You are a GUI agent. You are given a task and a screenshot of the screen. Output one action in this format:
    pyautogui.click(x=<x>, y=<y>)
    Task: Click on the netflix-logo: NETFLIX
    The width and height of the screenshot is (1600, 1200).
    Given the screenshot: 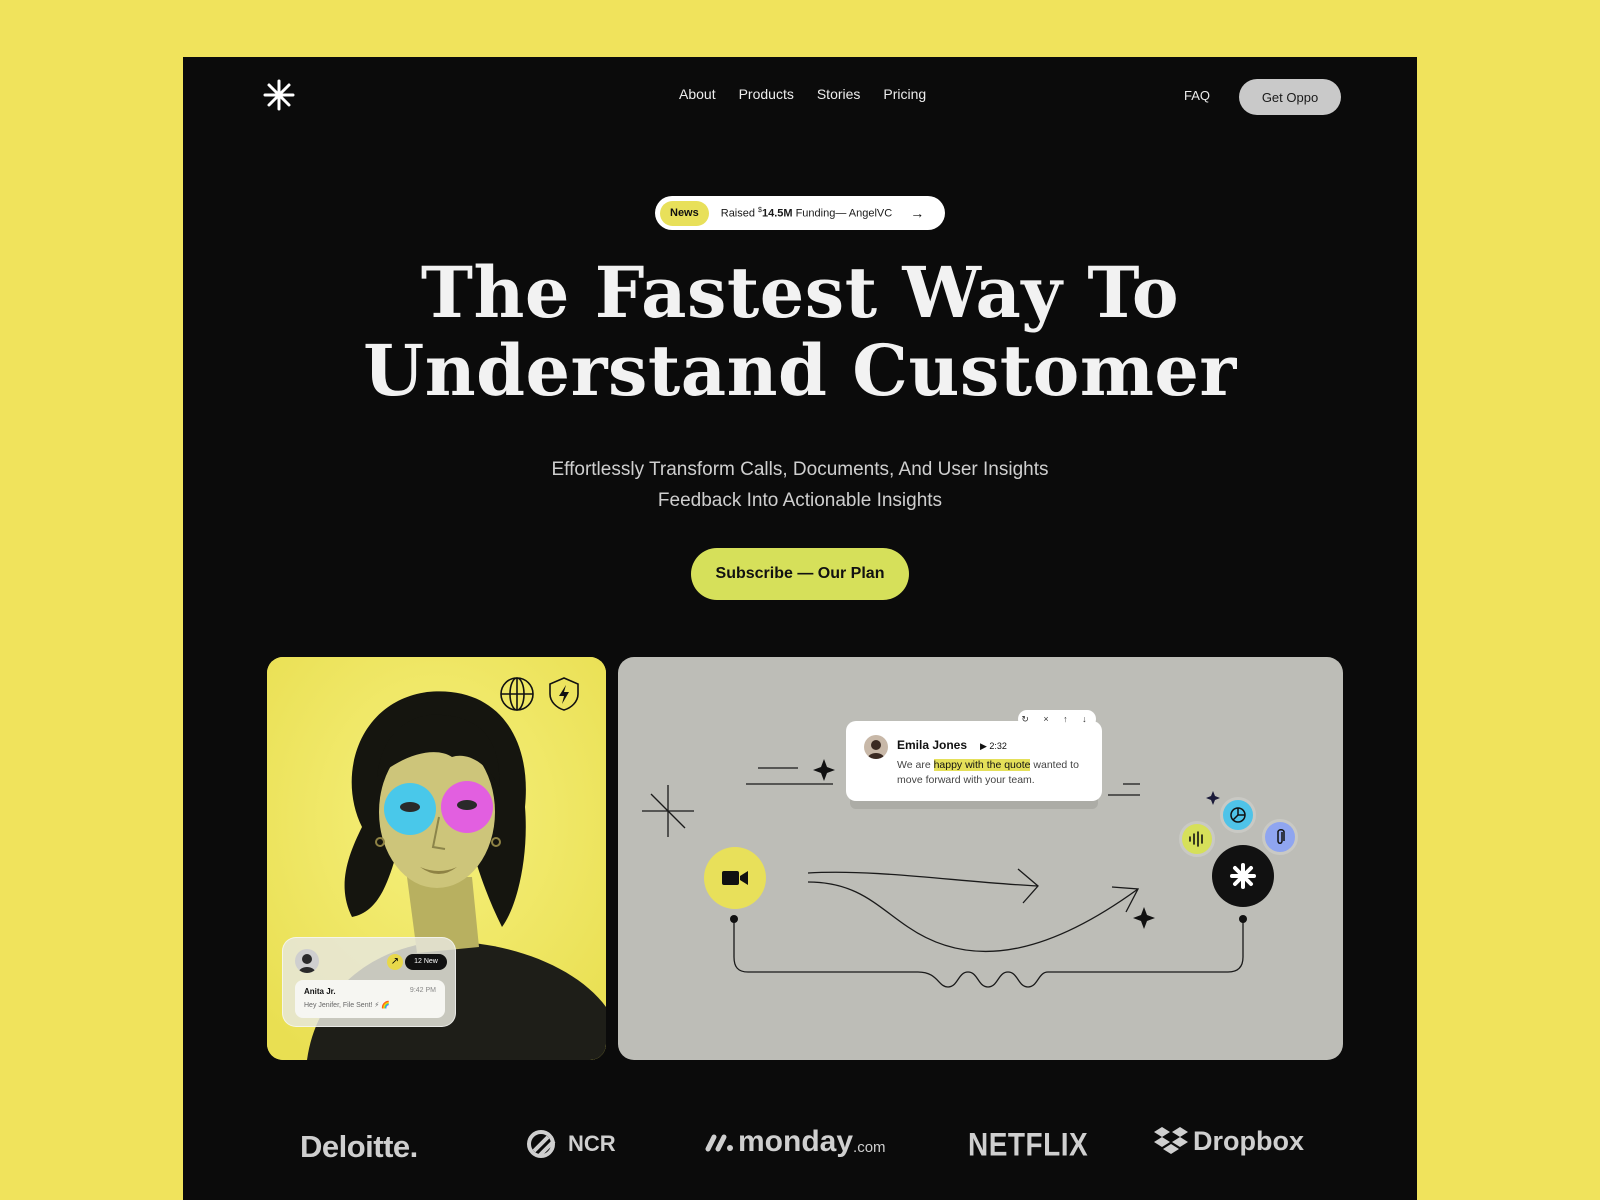 What is the action you would take?
    pyautogui.click(x=1028, y=1144)
    